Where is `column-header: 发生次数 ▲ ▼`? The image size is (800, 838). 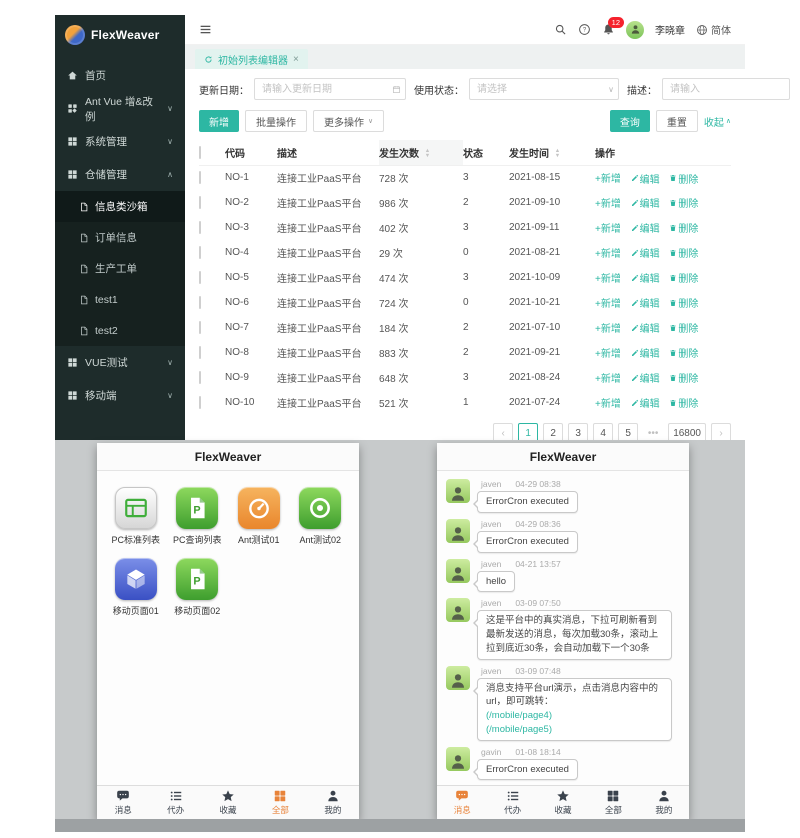 column-header: 发生次数 ▲ ▼ is located at coordinates (421, 153).